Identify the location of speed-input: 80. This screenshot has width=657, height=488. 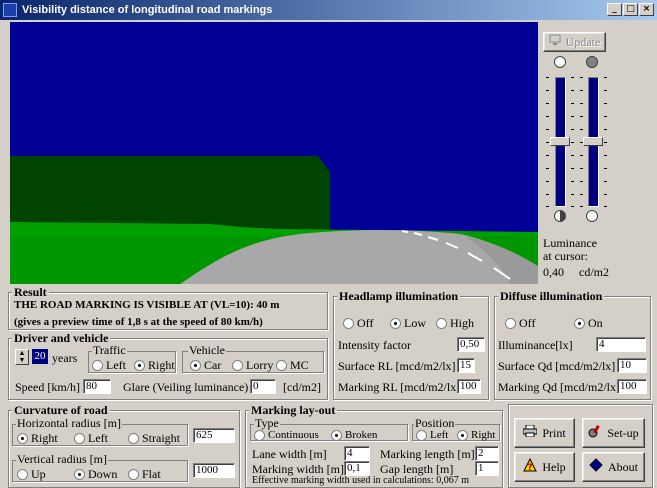
(97, 386).